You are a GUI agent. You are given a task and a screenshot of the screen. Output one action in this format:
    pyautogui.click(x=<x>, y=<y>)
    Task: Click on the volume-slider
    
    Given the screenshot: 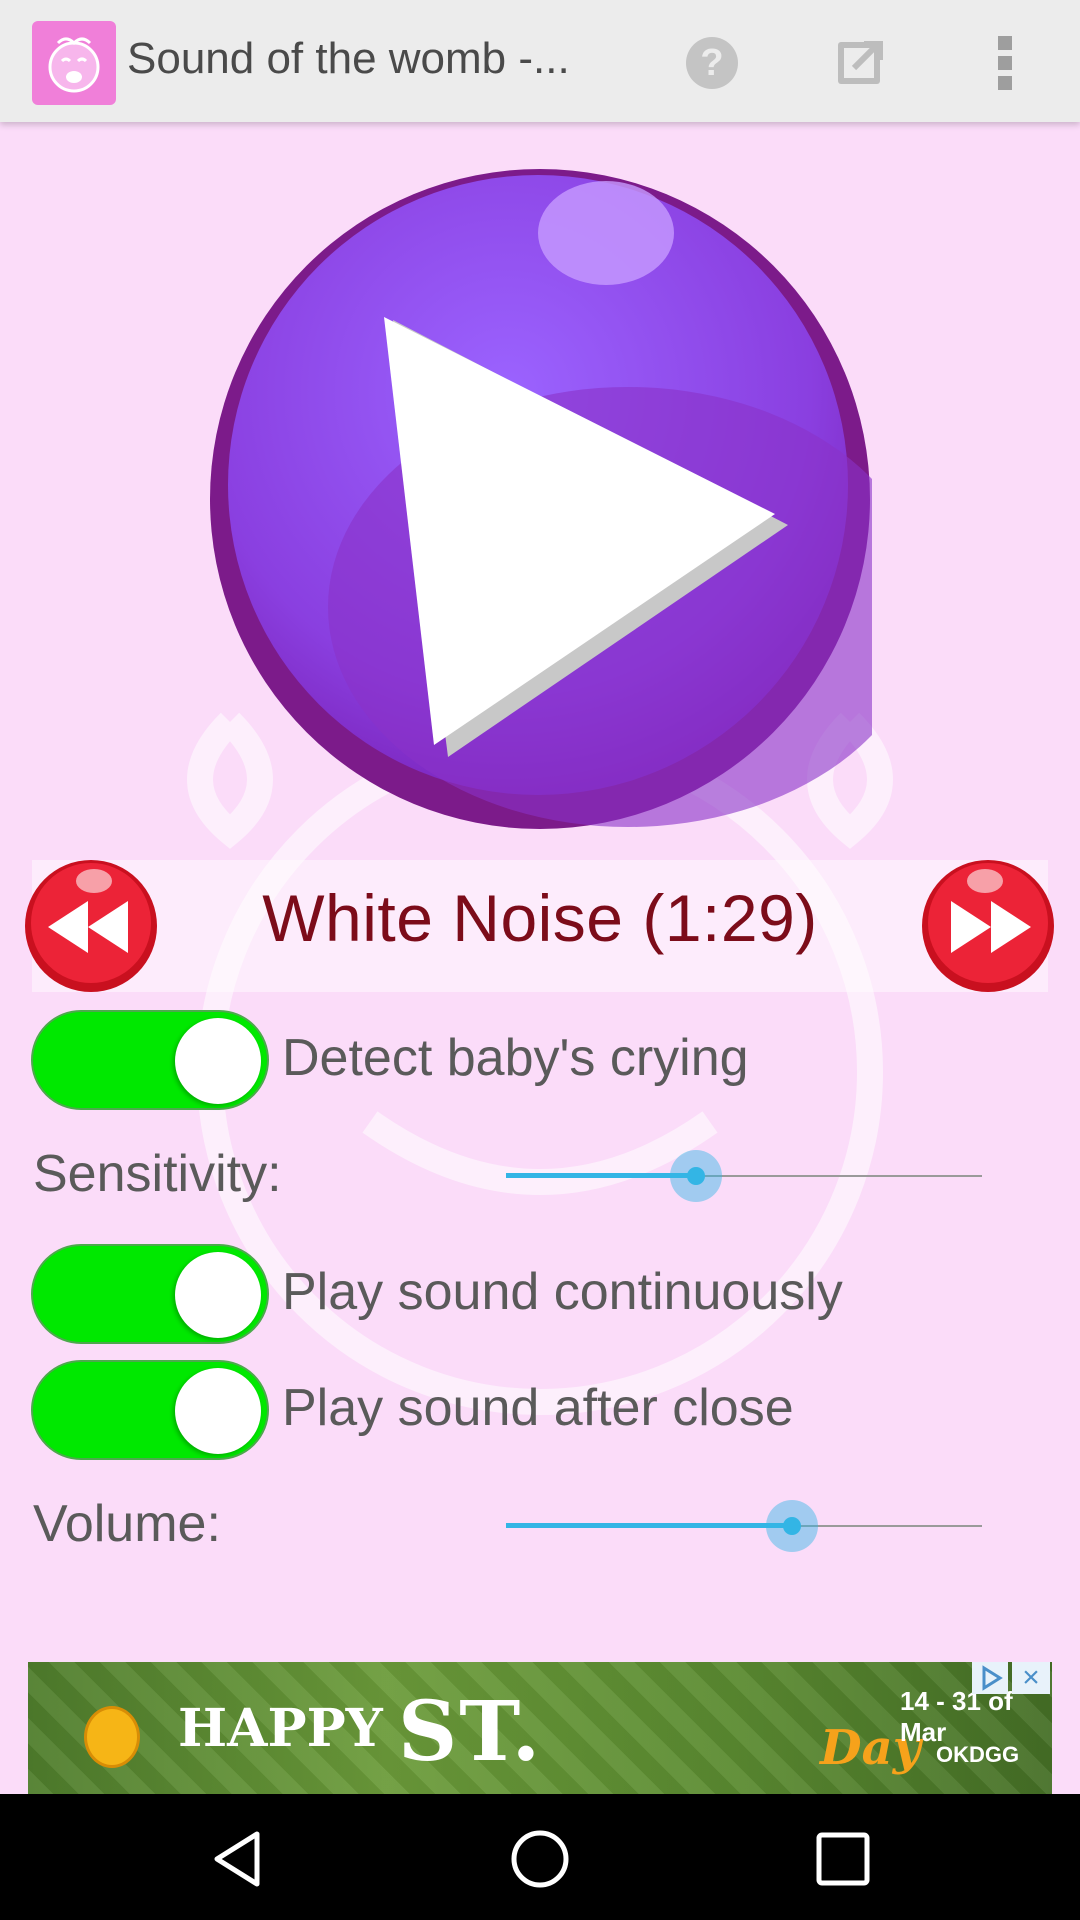 What is the action you would take?
    pyautogui.click(x=744, y=1526)
    